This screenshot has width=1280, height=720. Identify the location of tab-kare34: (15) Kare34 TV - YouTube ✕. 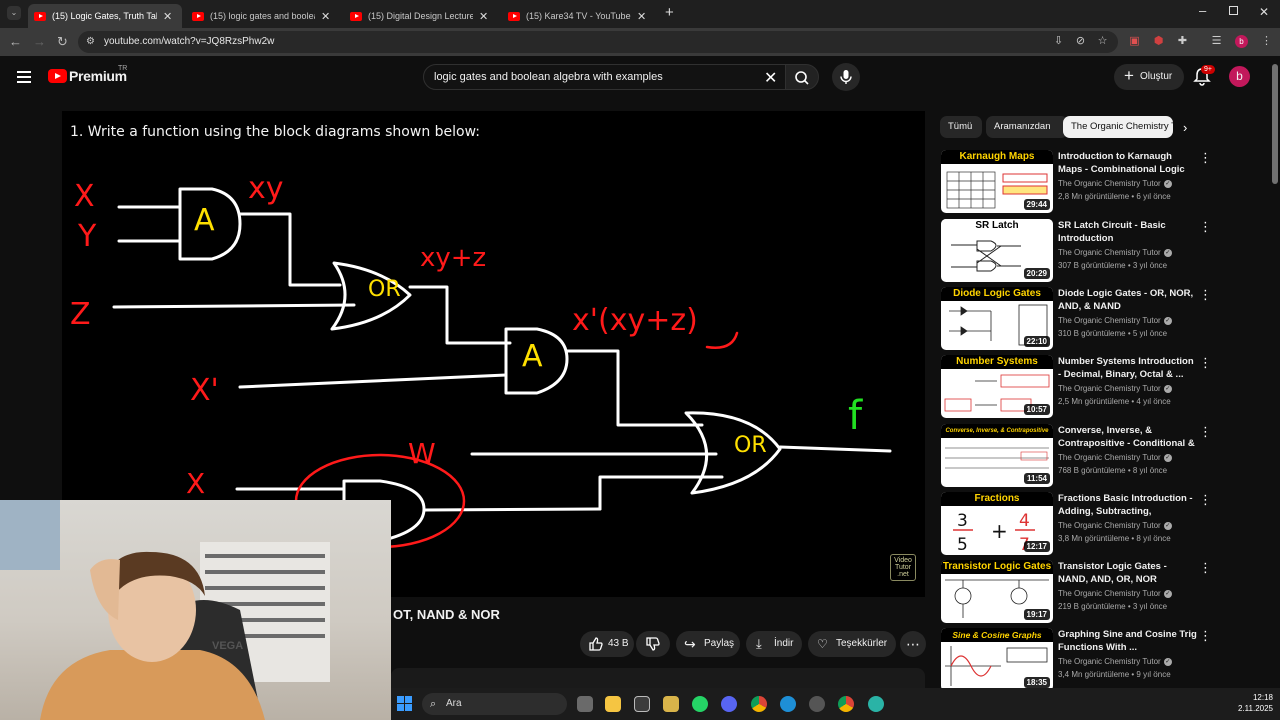
(579, 16).